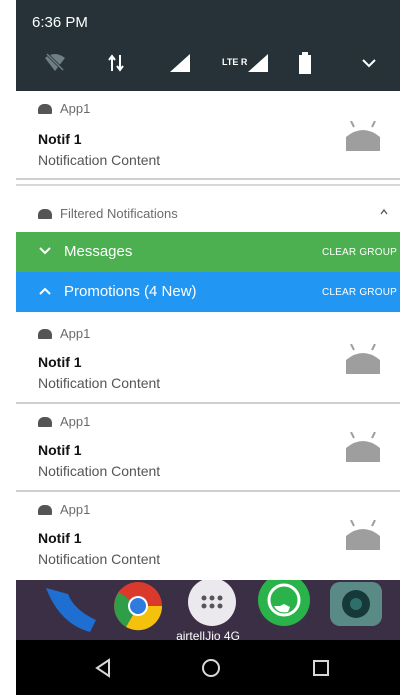 The width and height of the screenshot is (400, 695). Describe the element at coordinates (119, 213) in the screenshot. I see `filtered-title: Filtered Notifications` at that location.